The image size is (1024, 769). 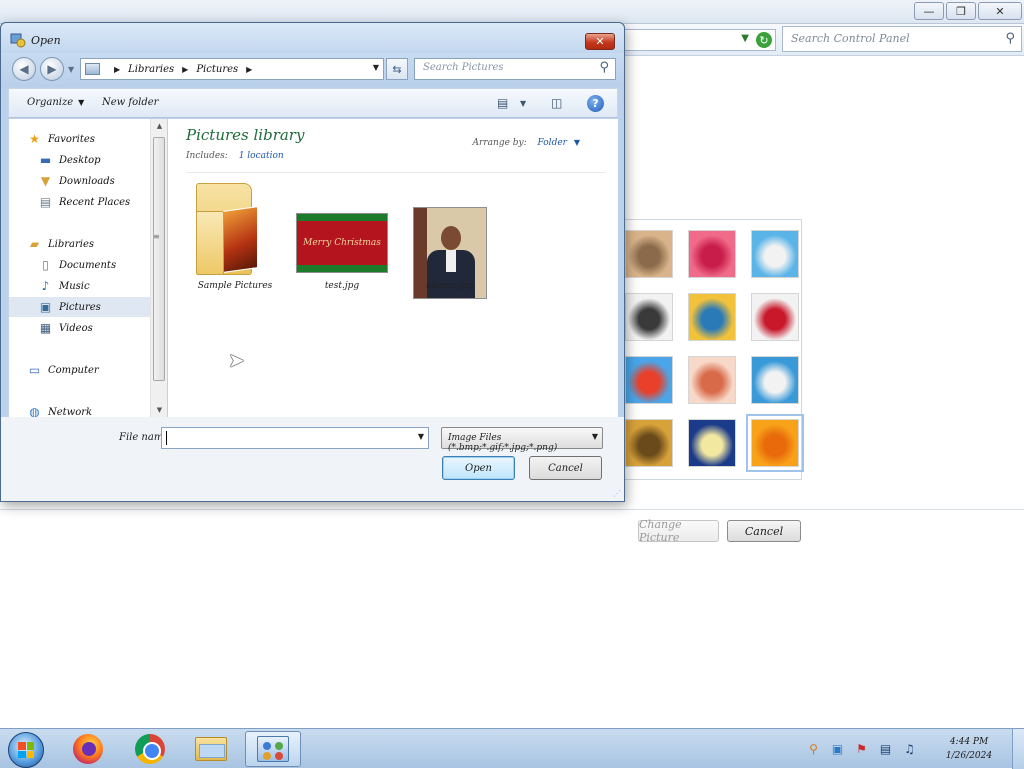 I want to click on music-icon: ♪, so click(x=45, y=286).